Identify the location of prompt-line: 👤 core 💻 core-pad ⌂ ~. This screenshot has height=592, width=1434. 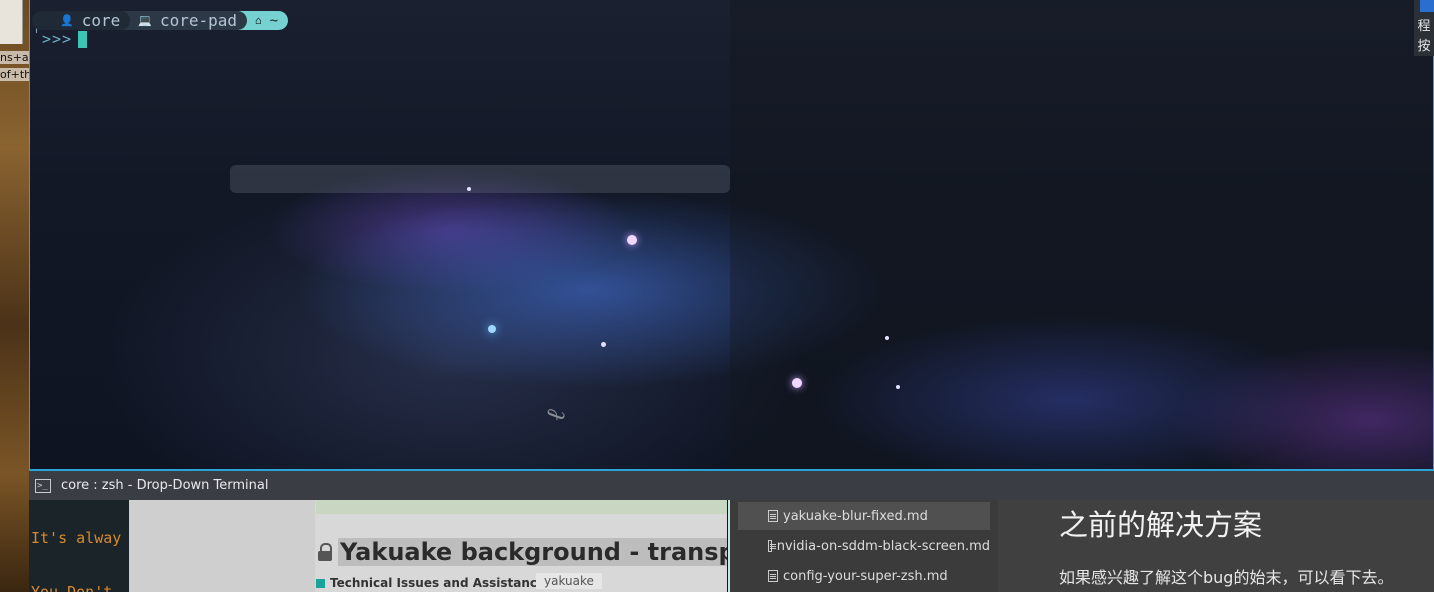
(160, 20).